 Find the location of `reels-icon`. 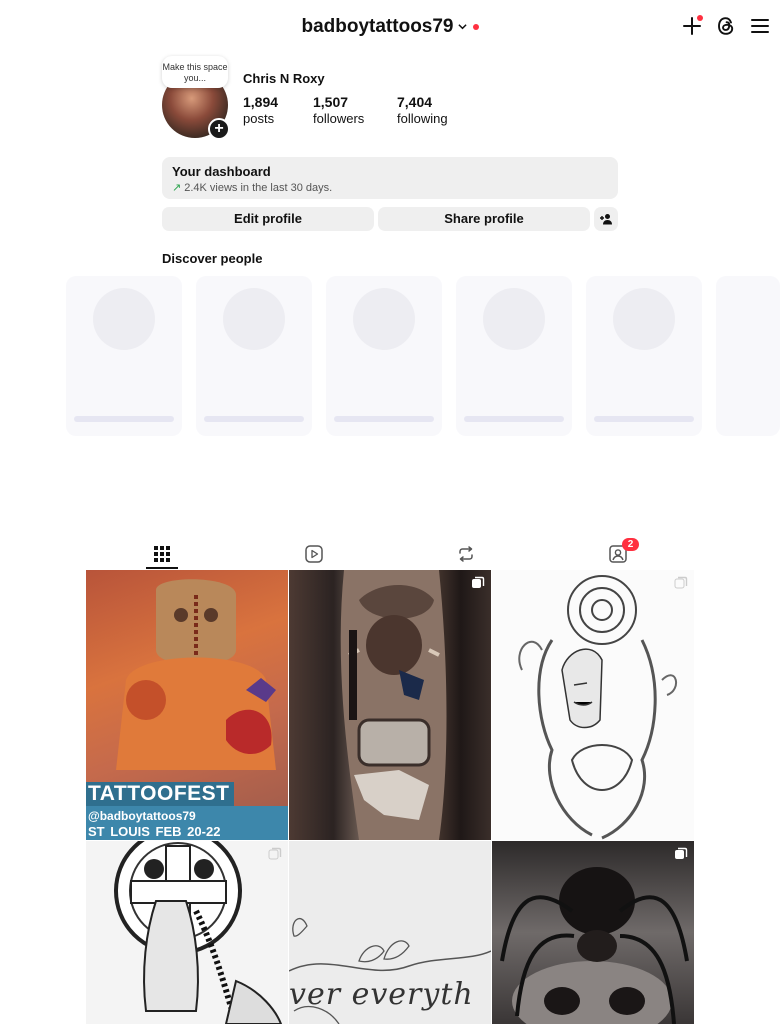

reels-icon is located at coordinates (314, 554).